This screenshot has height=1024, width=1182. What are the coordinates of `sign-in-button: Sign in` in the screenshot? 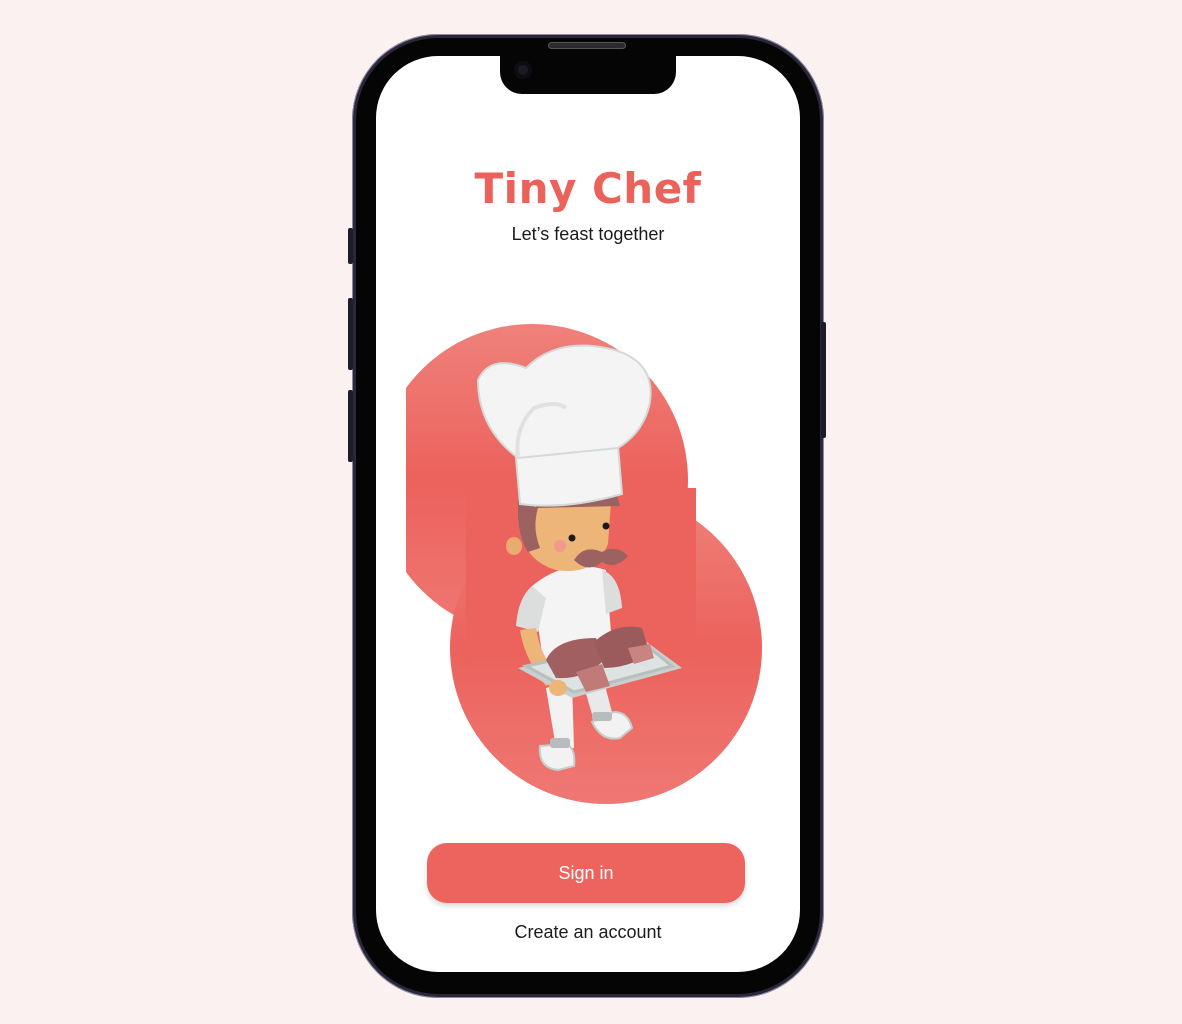 It's located at (586, 873).